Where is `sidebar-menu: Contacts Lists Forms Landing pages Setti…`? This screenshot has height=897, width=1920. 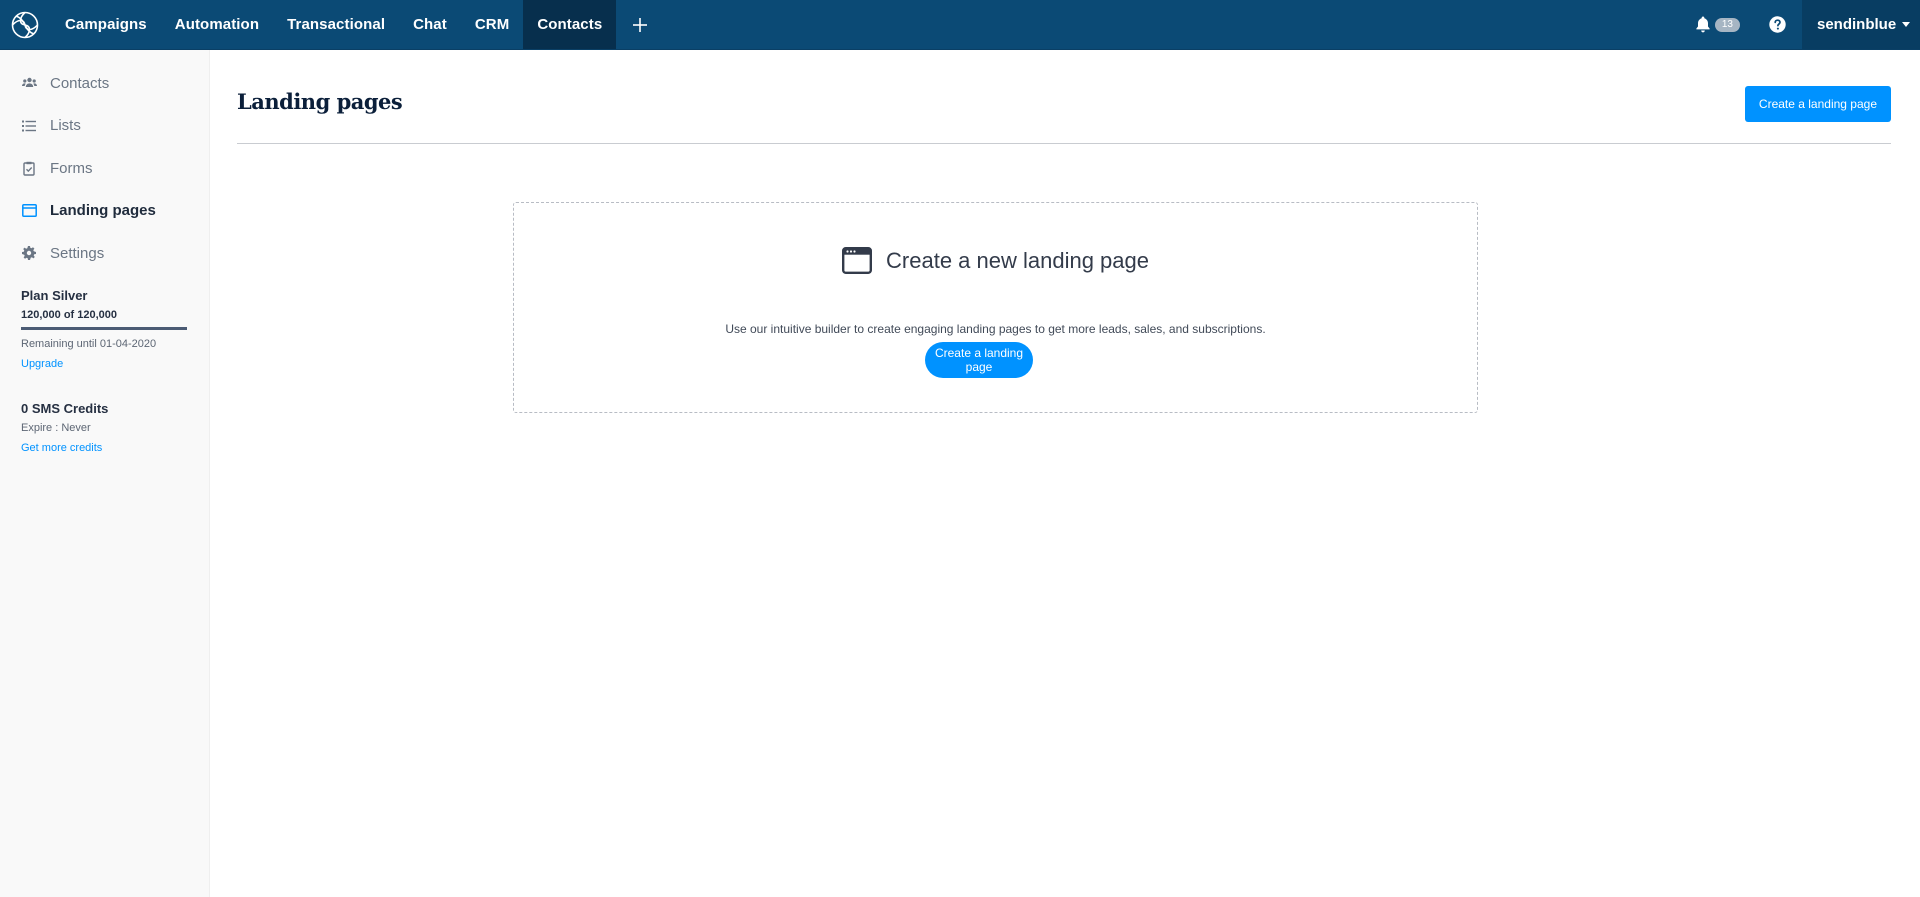 sidebar-menu: Contacts Lists Forms Landing pages Setti… is located at coordinates (104, 162).